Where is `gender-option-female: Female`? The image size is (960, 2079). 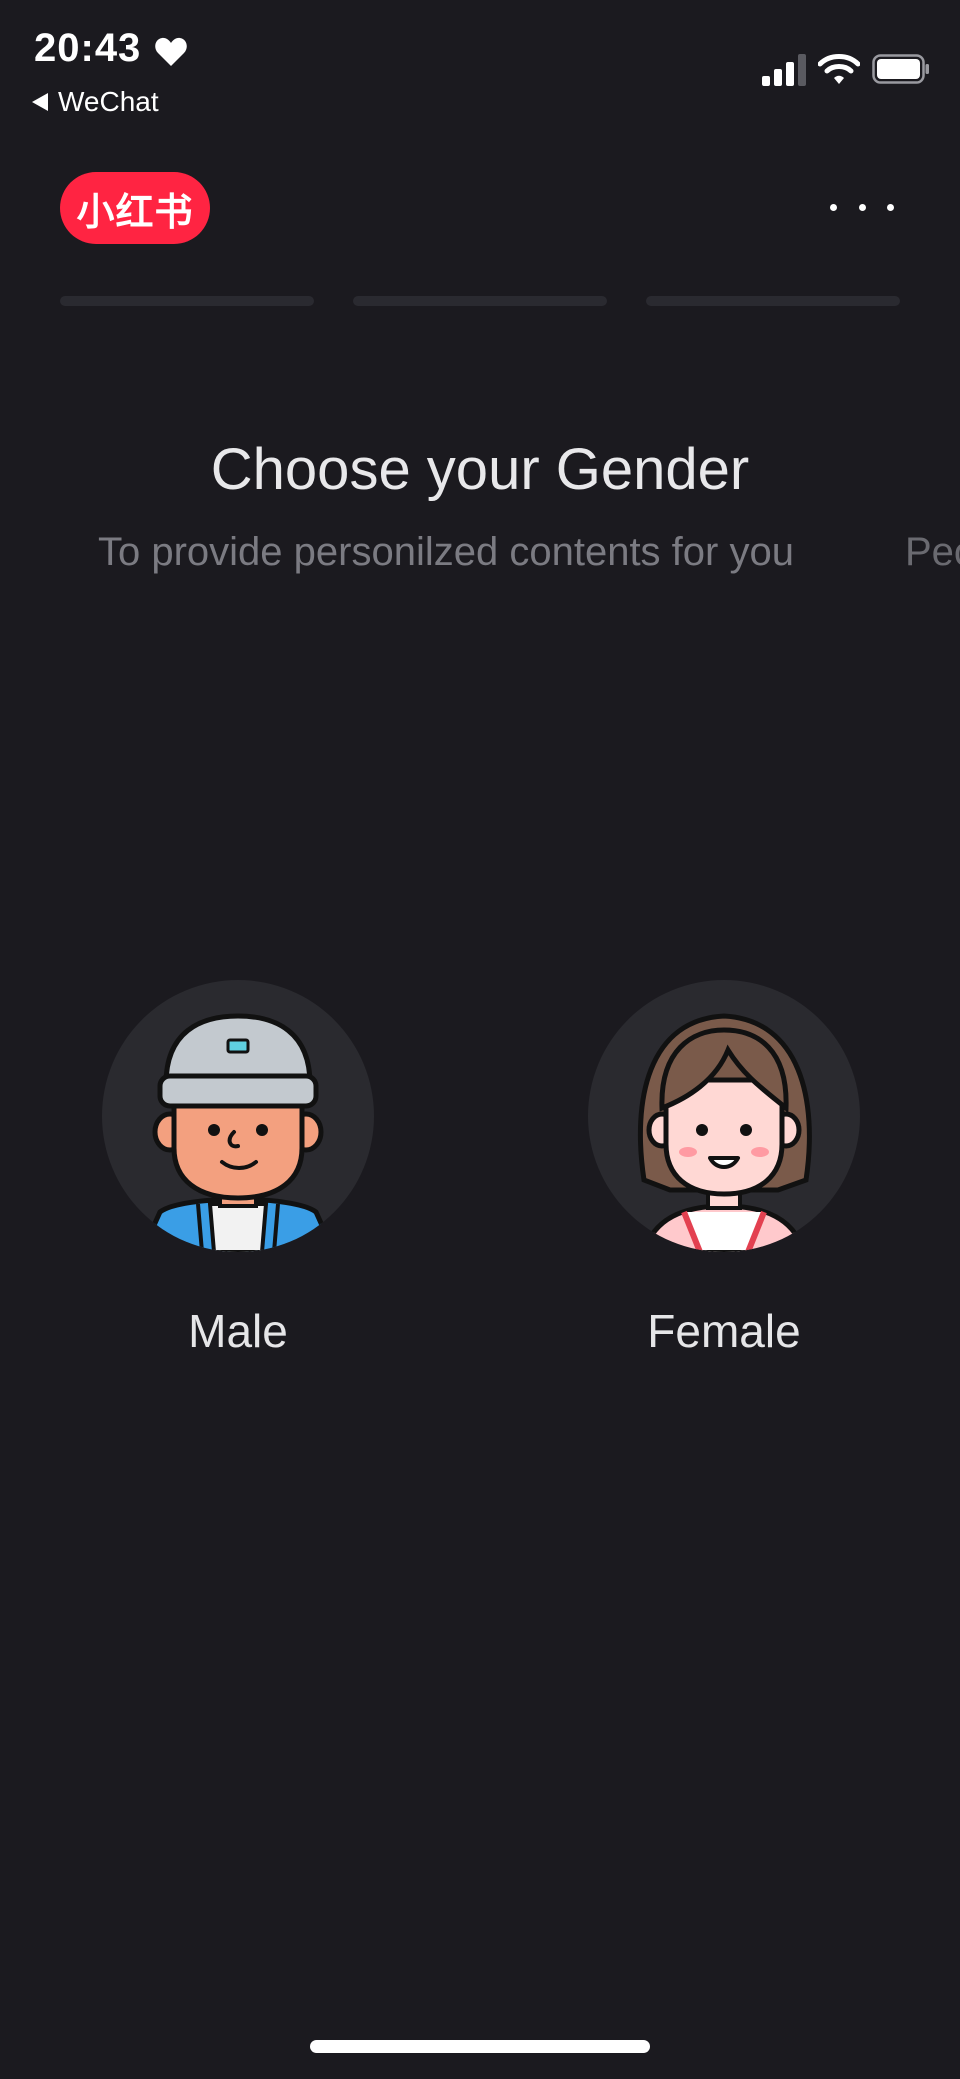 gender-option-female: Female is located at coordinates (724, 1169).